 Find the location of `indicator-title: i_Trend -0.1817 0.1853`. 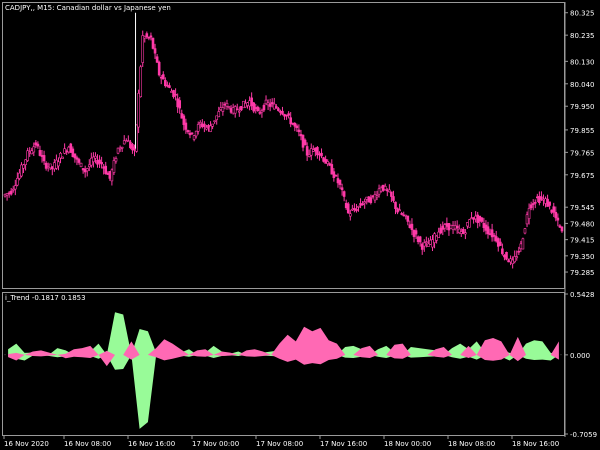

indicator-title: i_Trend -0.1817 0.1853 is located at coordinates (45, 298).